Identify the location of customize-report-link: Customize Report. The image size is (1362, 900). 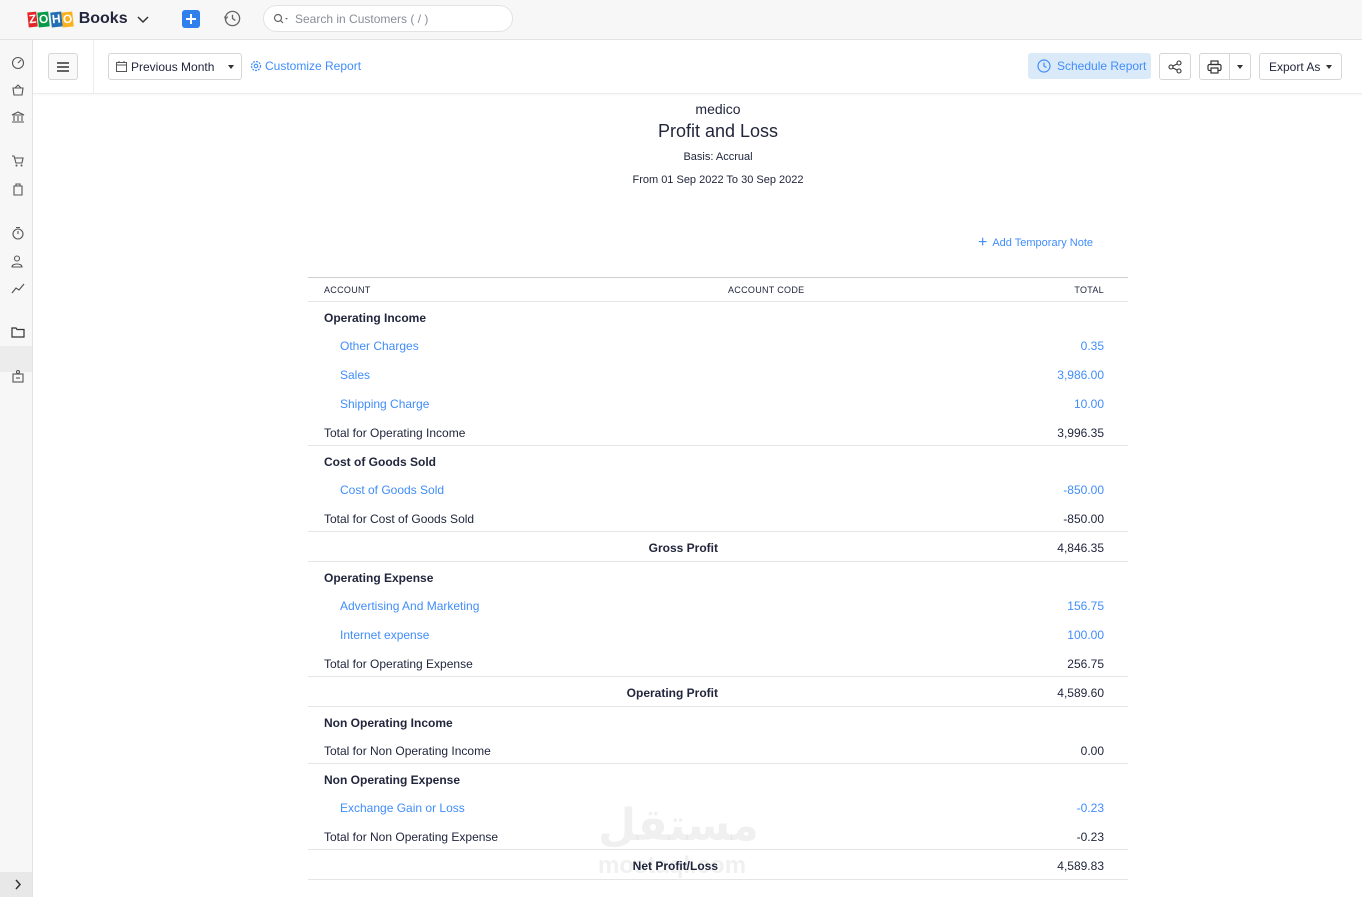
(305, 66).